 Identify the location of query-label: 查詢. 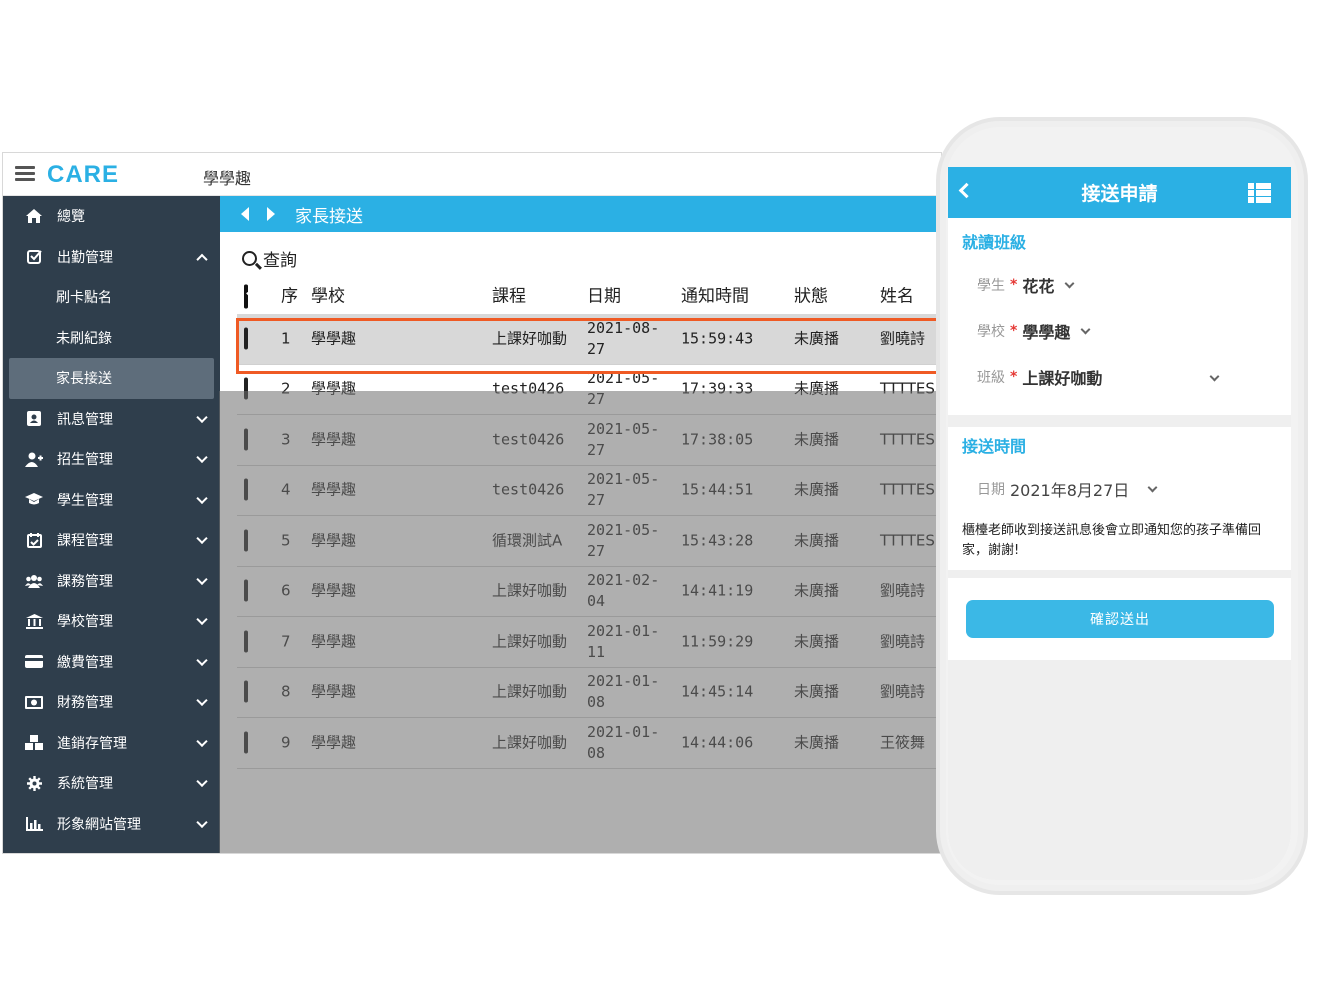
(280, 261).